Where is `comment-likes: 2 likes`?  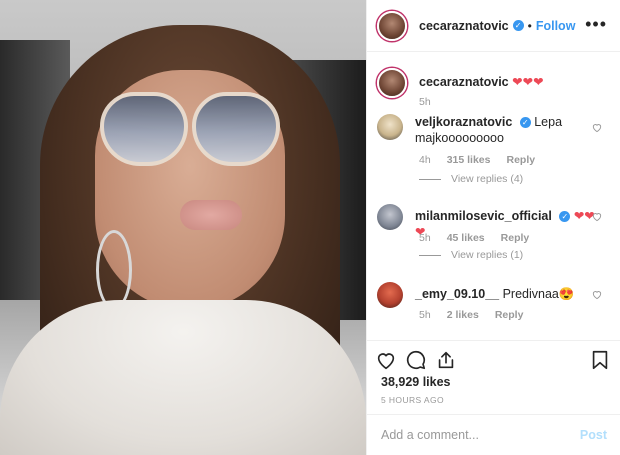 comment-likes: 2 likes is located at coordinates (463, 315).